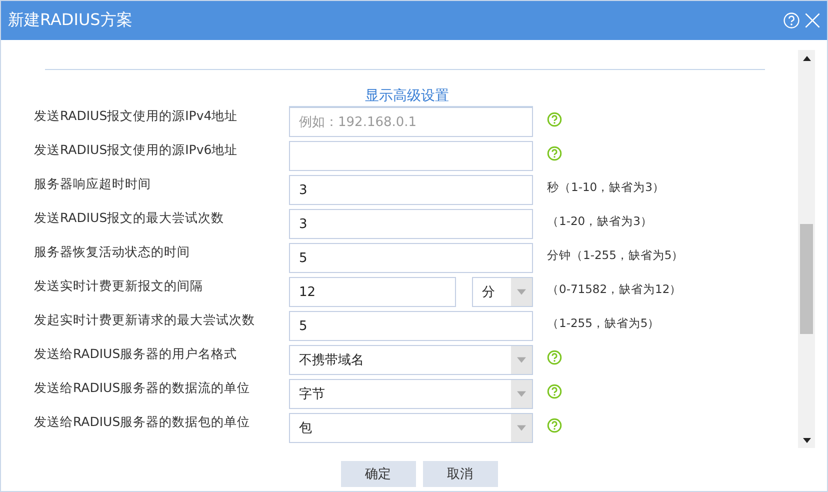 The height and width of the screenshot is (492, 828). What do you see at coordinates (136, 116) in the screenshot?
I see `field-label: 发送RADIUS报文使用的源IPv4地址` at bounding box center [136, 116].